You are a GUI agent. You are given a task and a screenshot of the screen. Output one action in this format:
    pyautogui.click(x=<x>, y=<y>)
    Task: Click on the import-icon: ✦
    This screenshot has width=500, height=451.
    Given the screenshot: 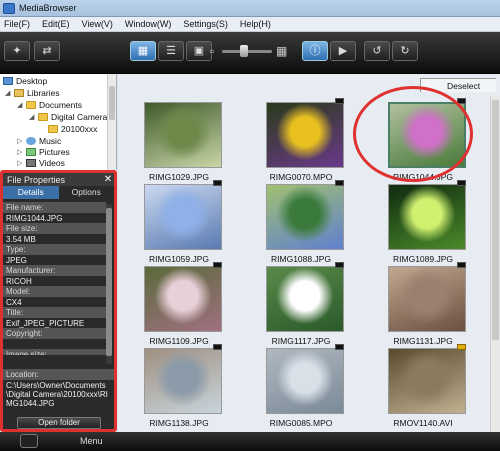 What is the action you would take?
    pyautogui.click(x=17, y=51)
    